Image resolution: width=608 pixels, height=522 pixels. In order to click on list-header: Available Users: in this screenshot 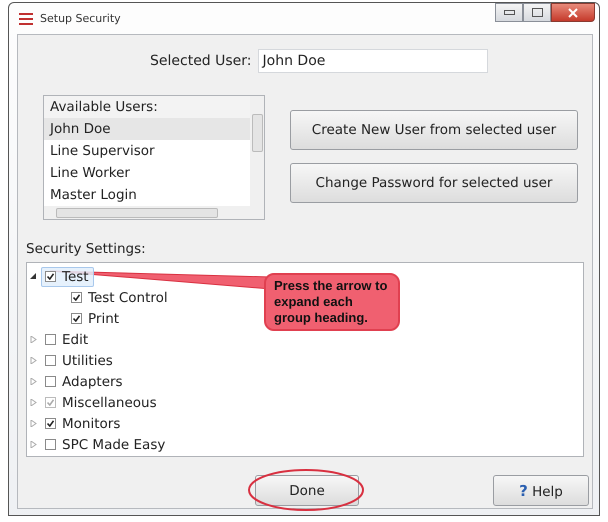, I will do `click(147, 107)`.